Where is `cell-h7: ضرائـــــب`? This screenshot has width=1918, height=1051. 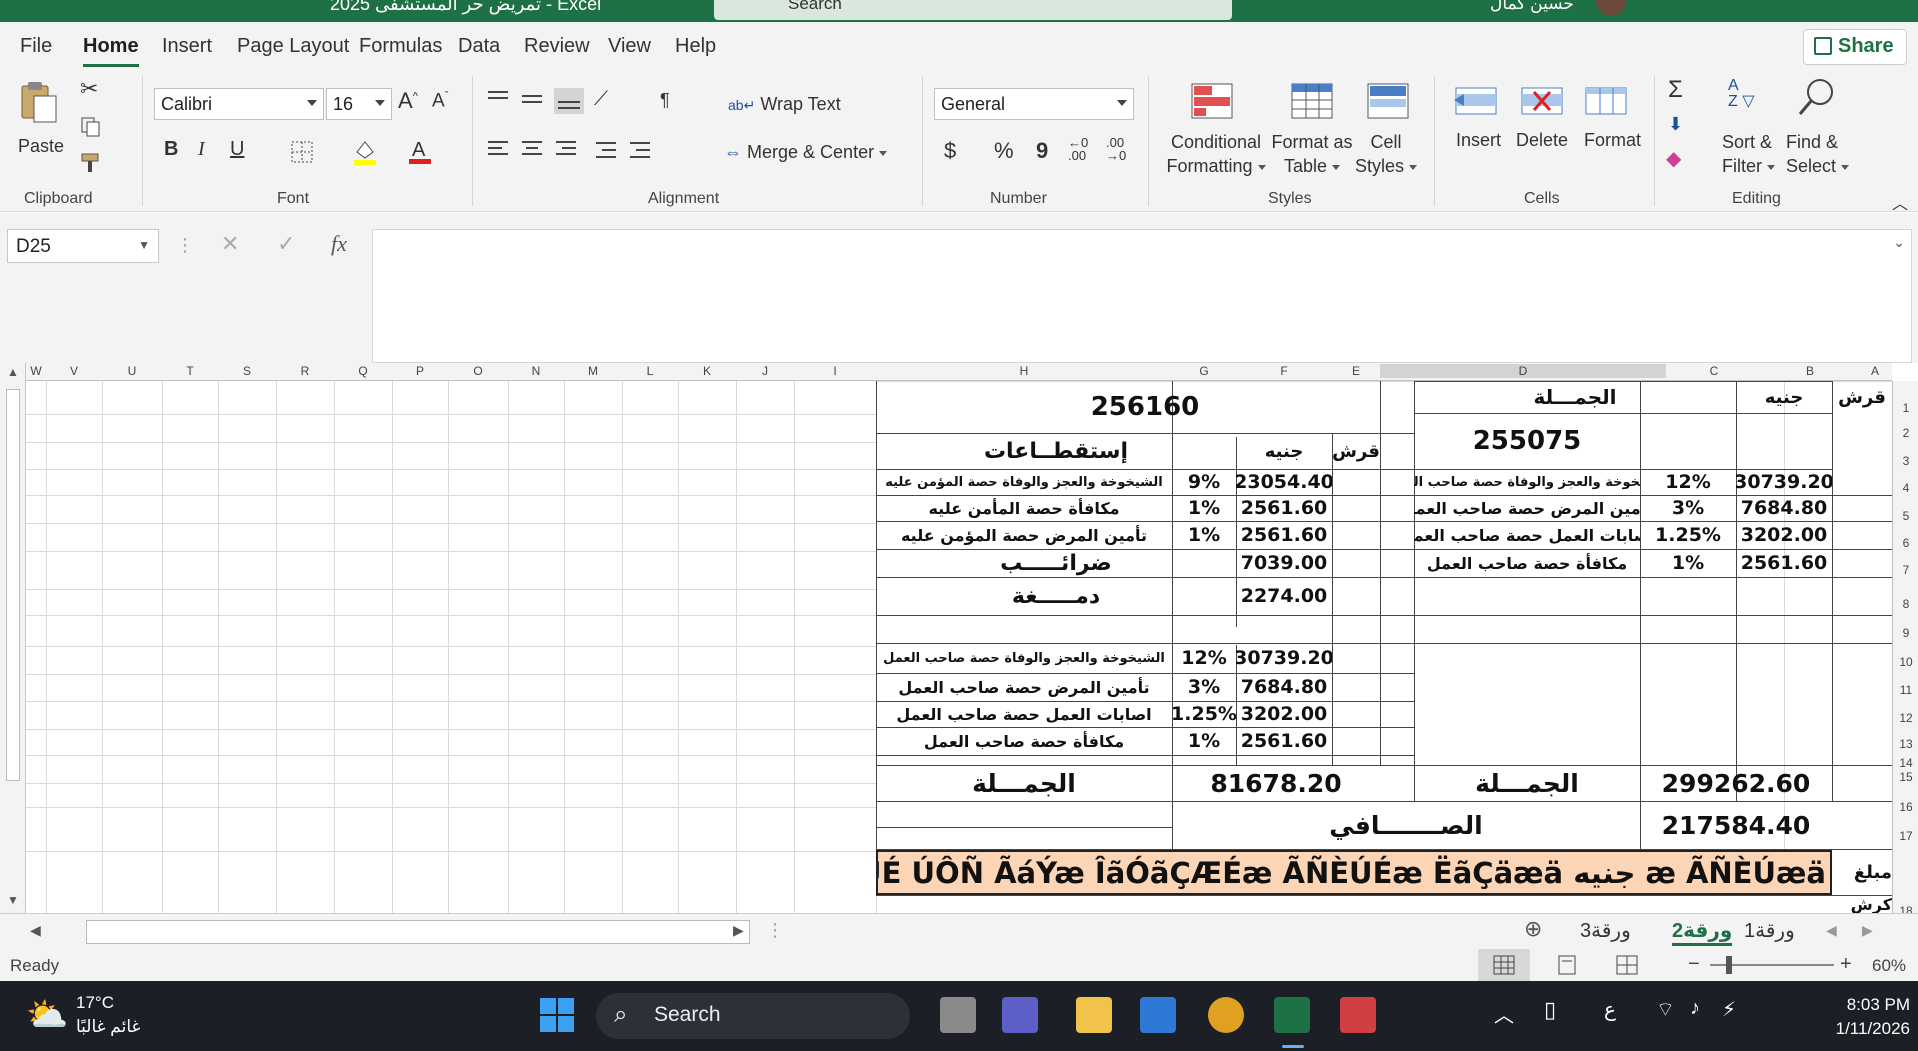
cell-h7: ضرائـــــب is located at coordinates (1056, 563).